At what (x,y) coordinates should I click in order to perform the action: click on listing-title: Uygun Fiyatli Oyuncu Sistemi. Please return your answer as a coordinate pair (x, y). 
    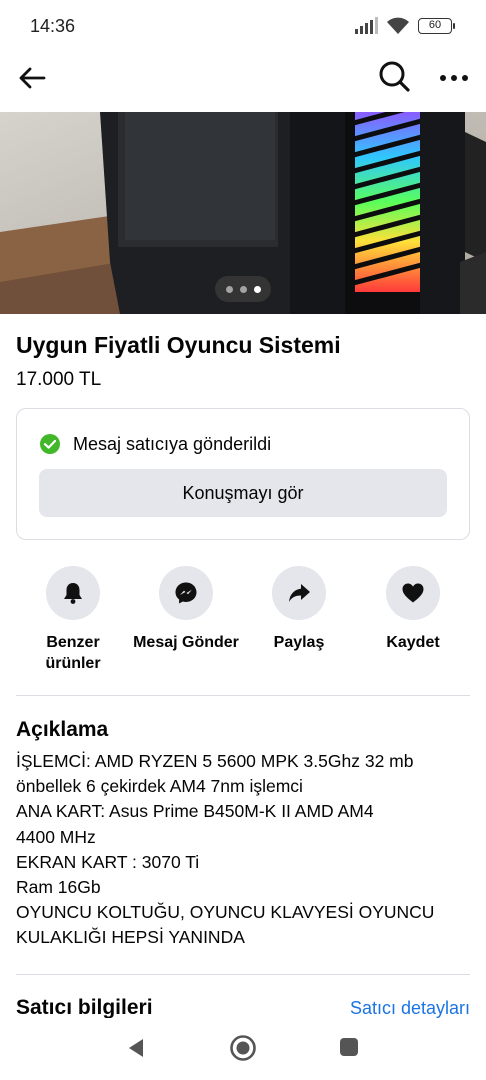
    Looking at the image, I should click on (178, 345).